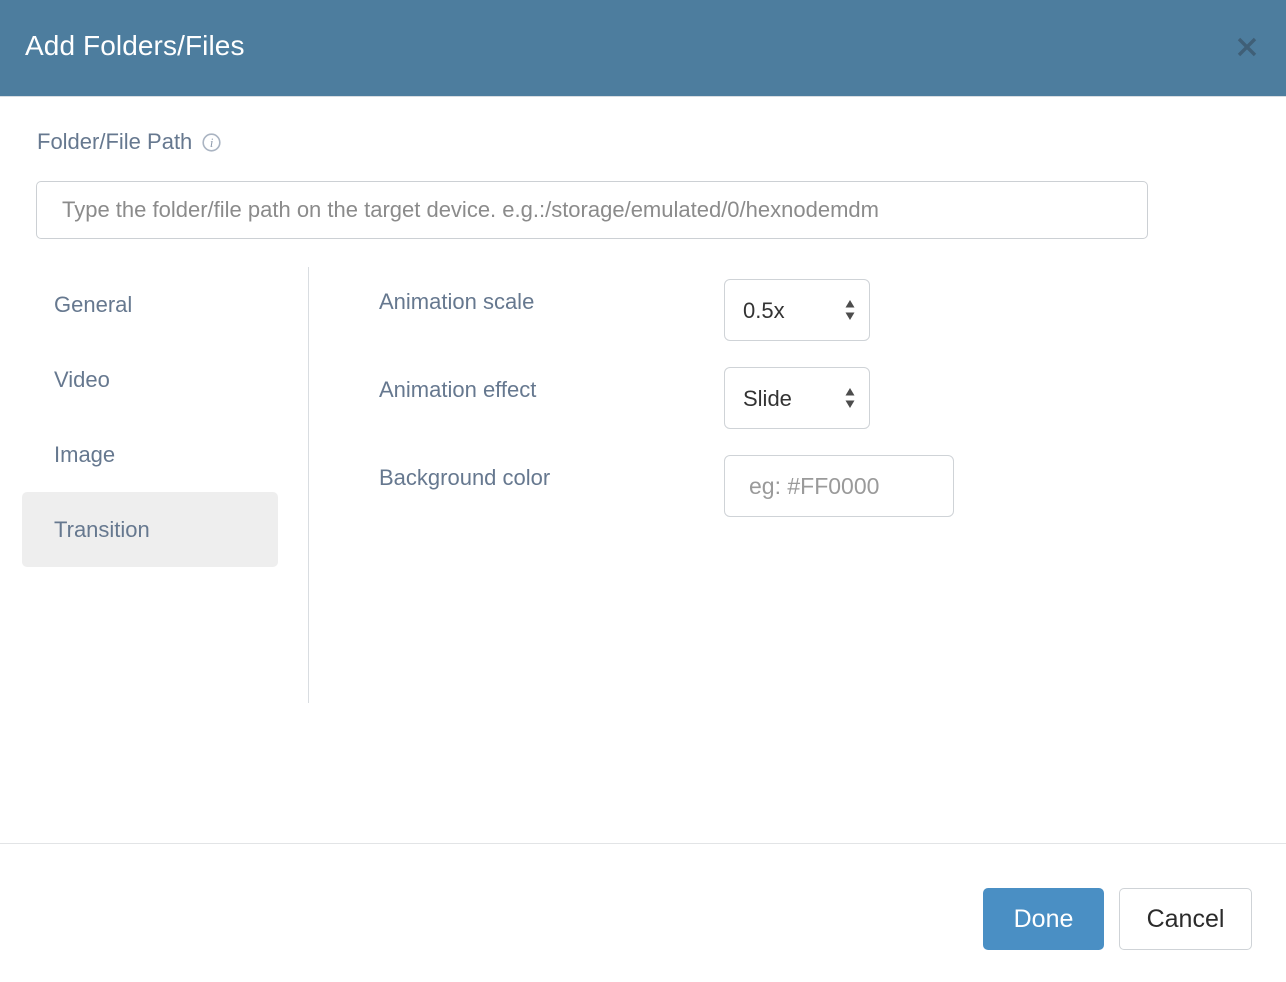 This screenshot has height=982, width=1286. I want to click on tab-transition: Transition, so click(150, 529).